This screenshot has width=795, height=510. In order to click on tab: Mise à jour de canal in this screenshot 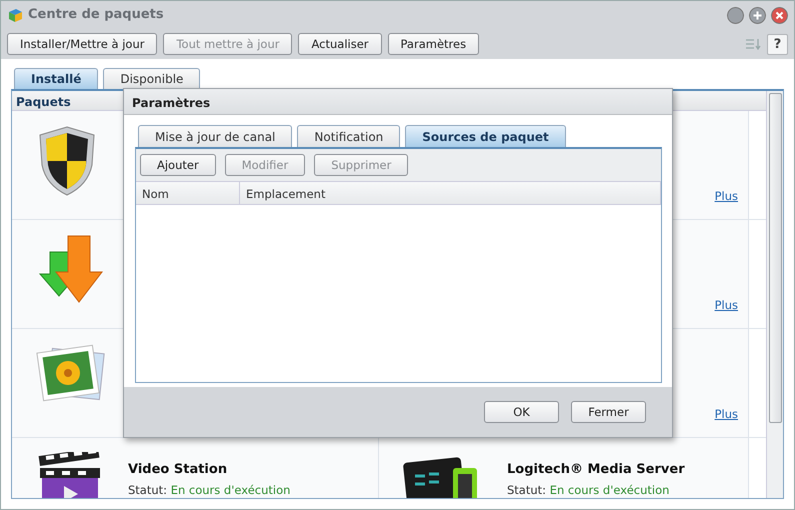, I will do `click(215, 136)`.